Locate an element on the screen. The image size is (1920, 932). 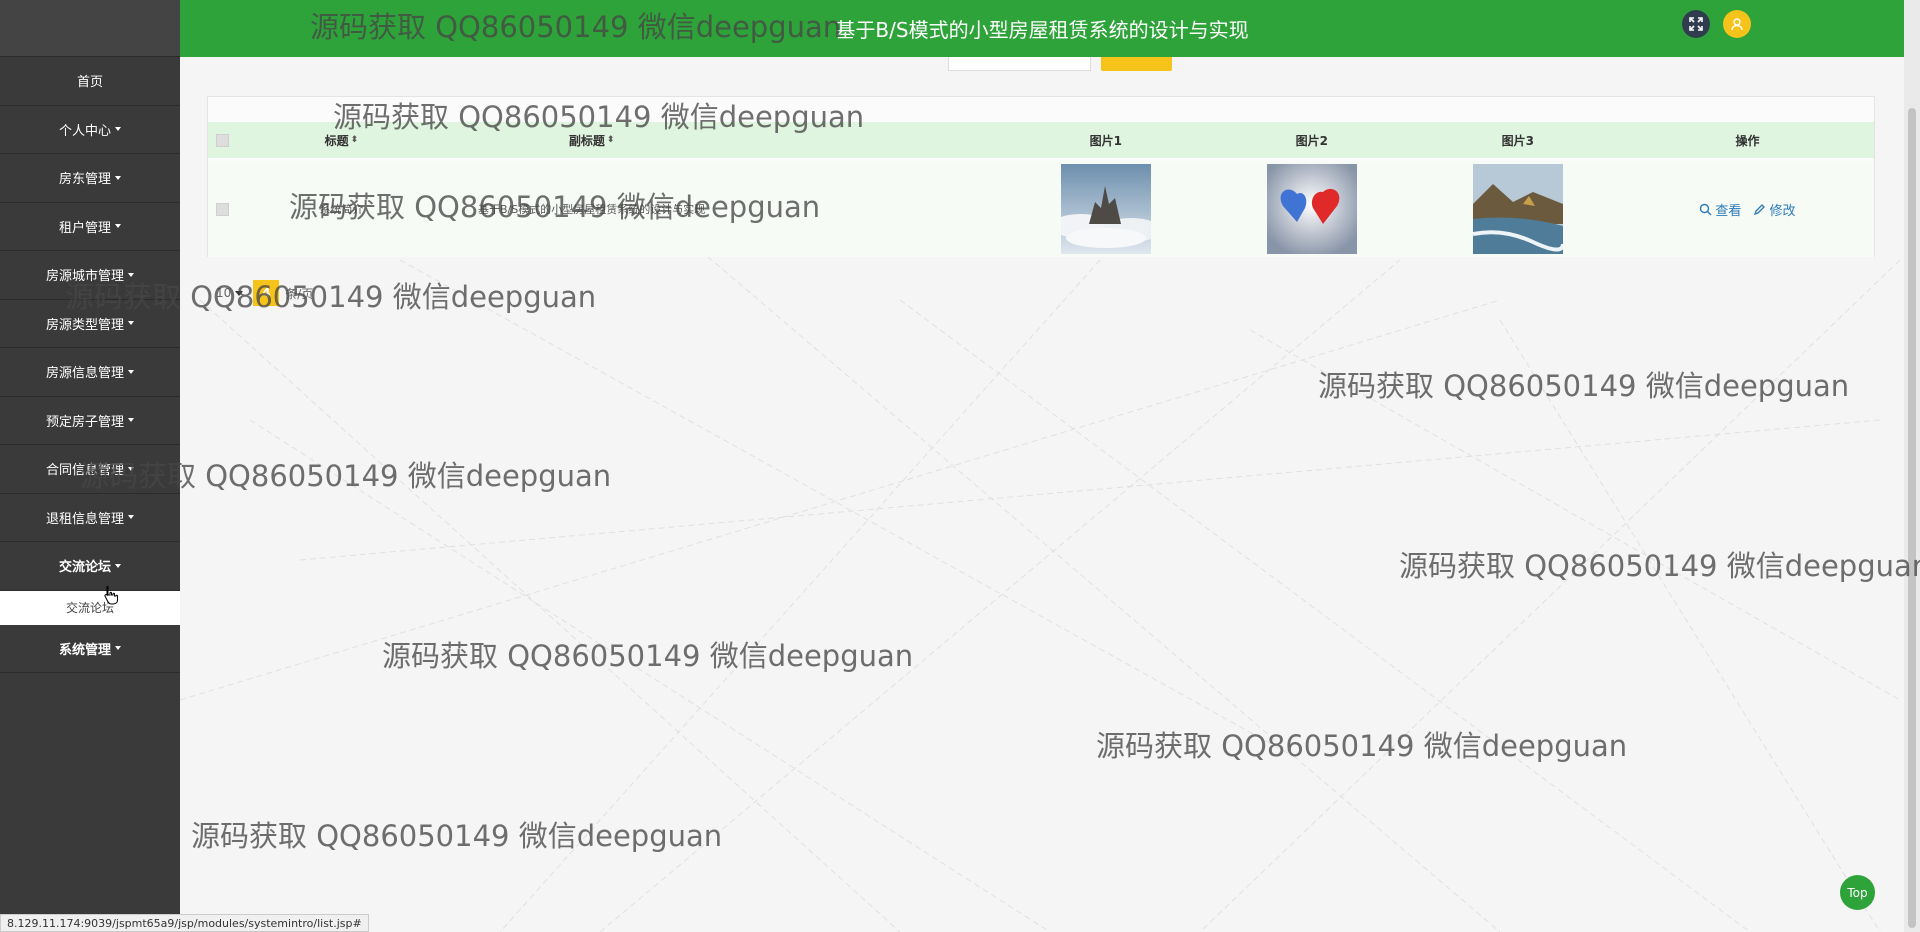
column-header-label: 图片2 is located at coordinates (1311, 140).